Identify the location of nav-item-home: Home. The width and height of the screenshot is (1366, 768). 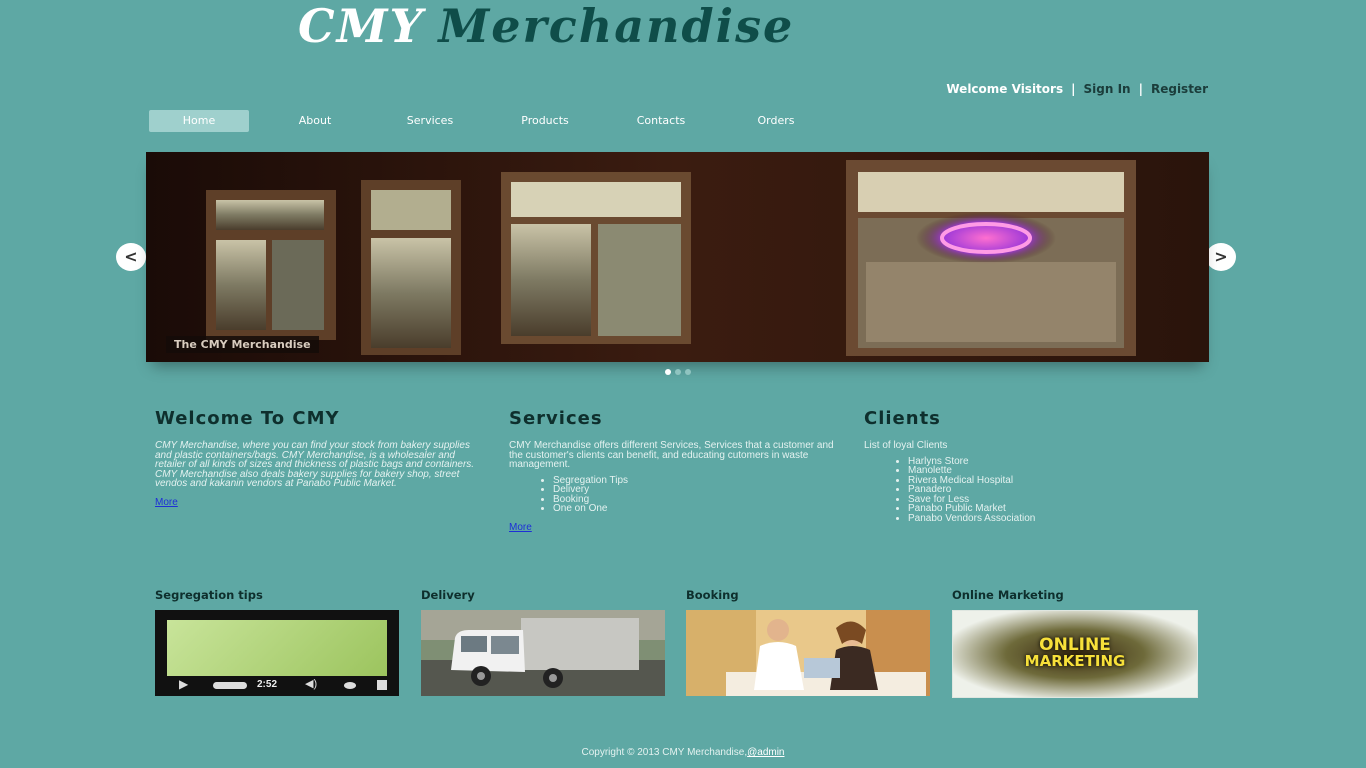
(199, 121).